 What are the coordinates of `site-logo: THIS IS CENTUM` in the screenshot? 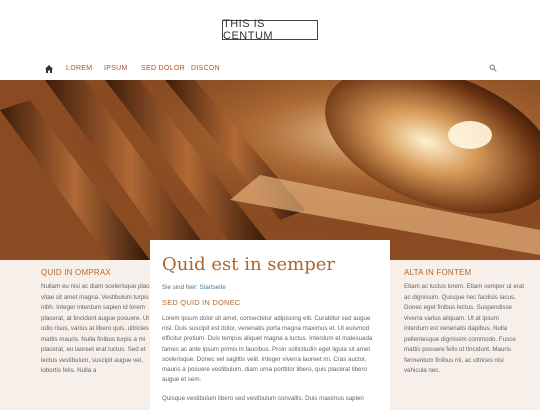 It's located at (270, 30).